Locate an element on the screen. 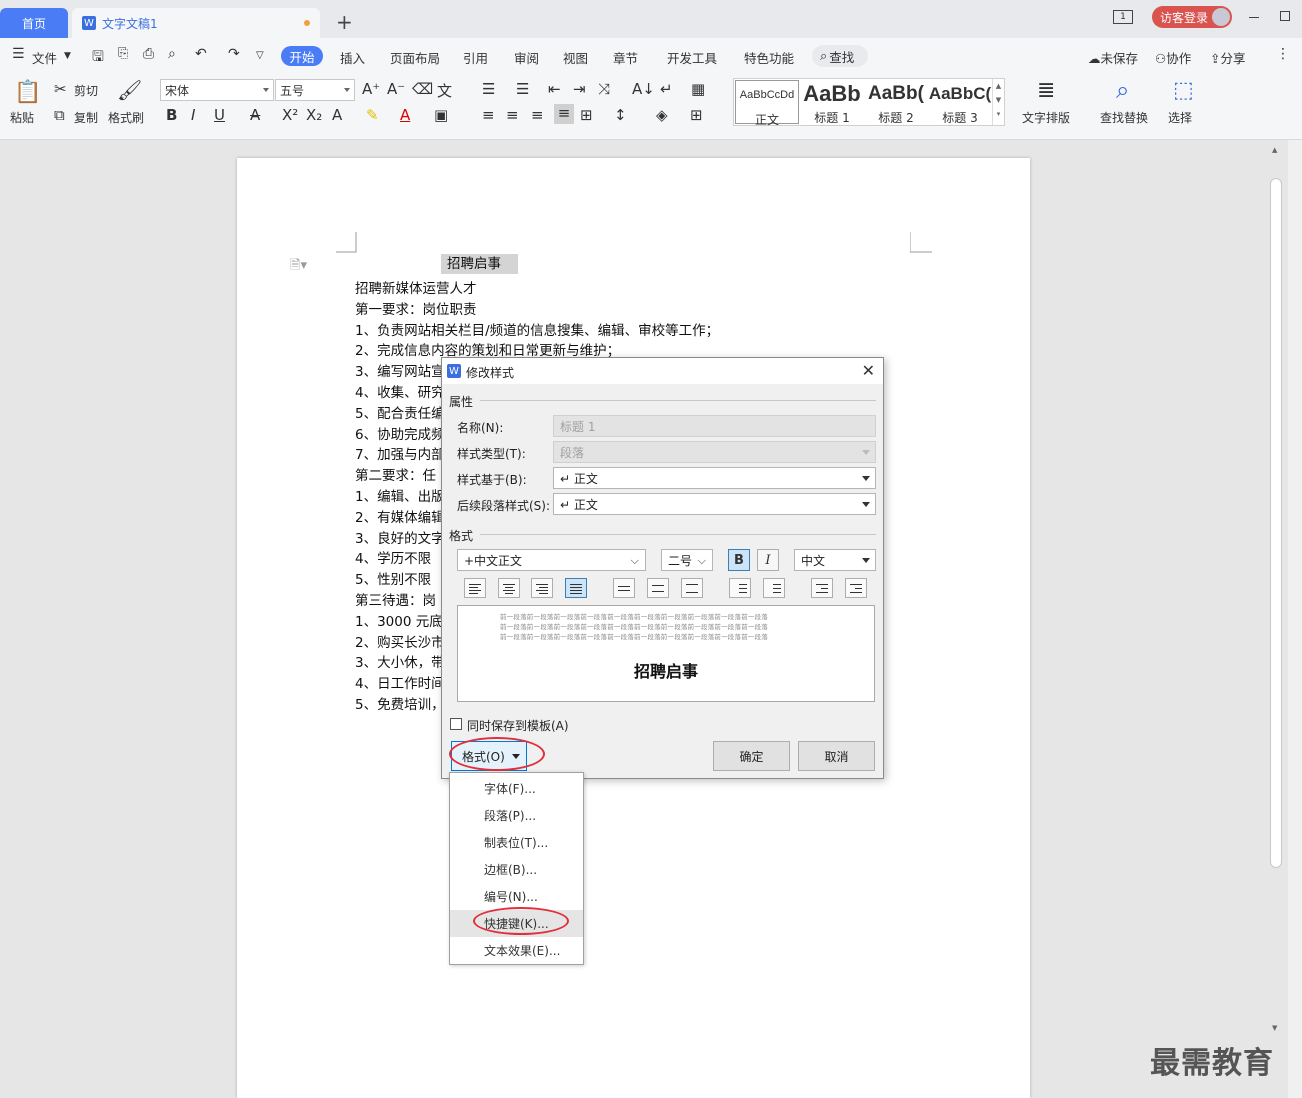 Image resolution: width=1302 pixels, height=1098 pixels. redo-icon: ↷ is located at coordinates (234, 54).